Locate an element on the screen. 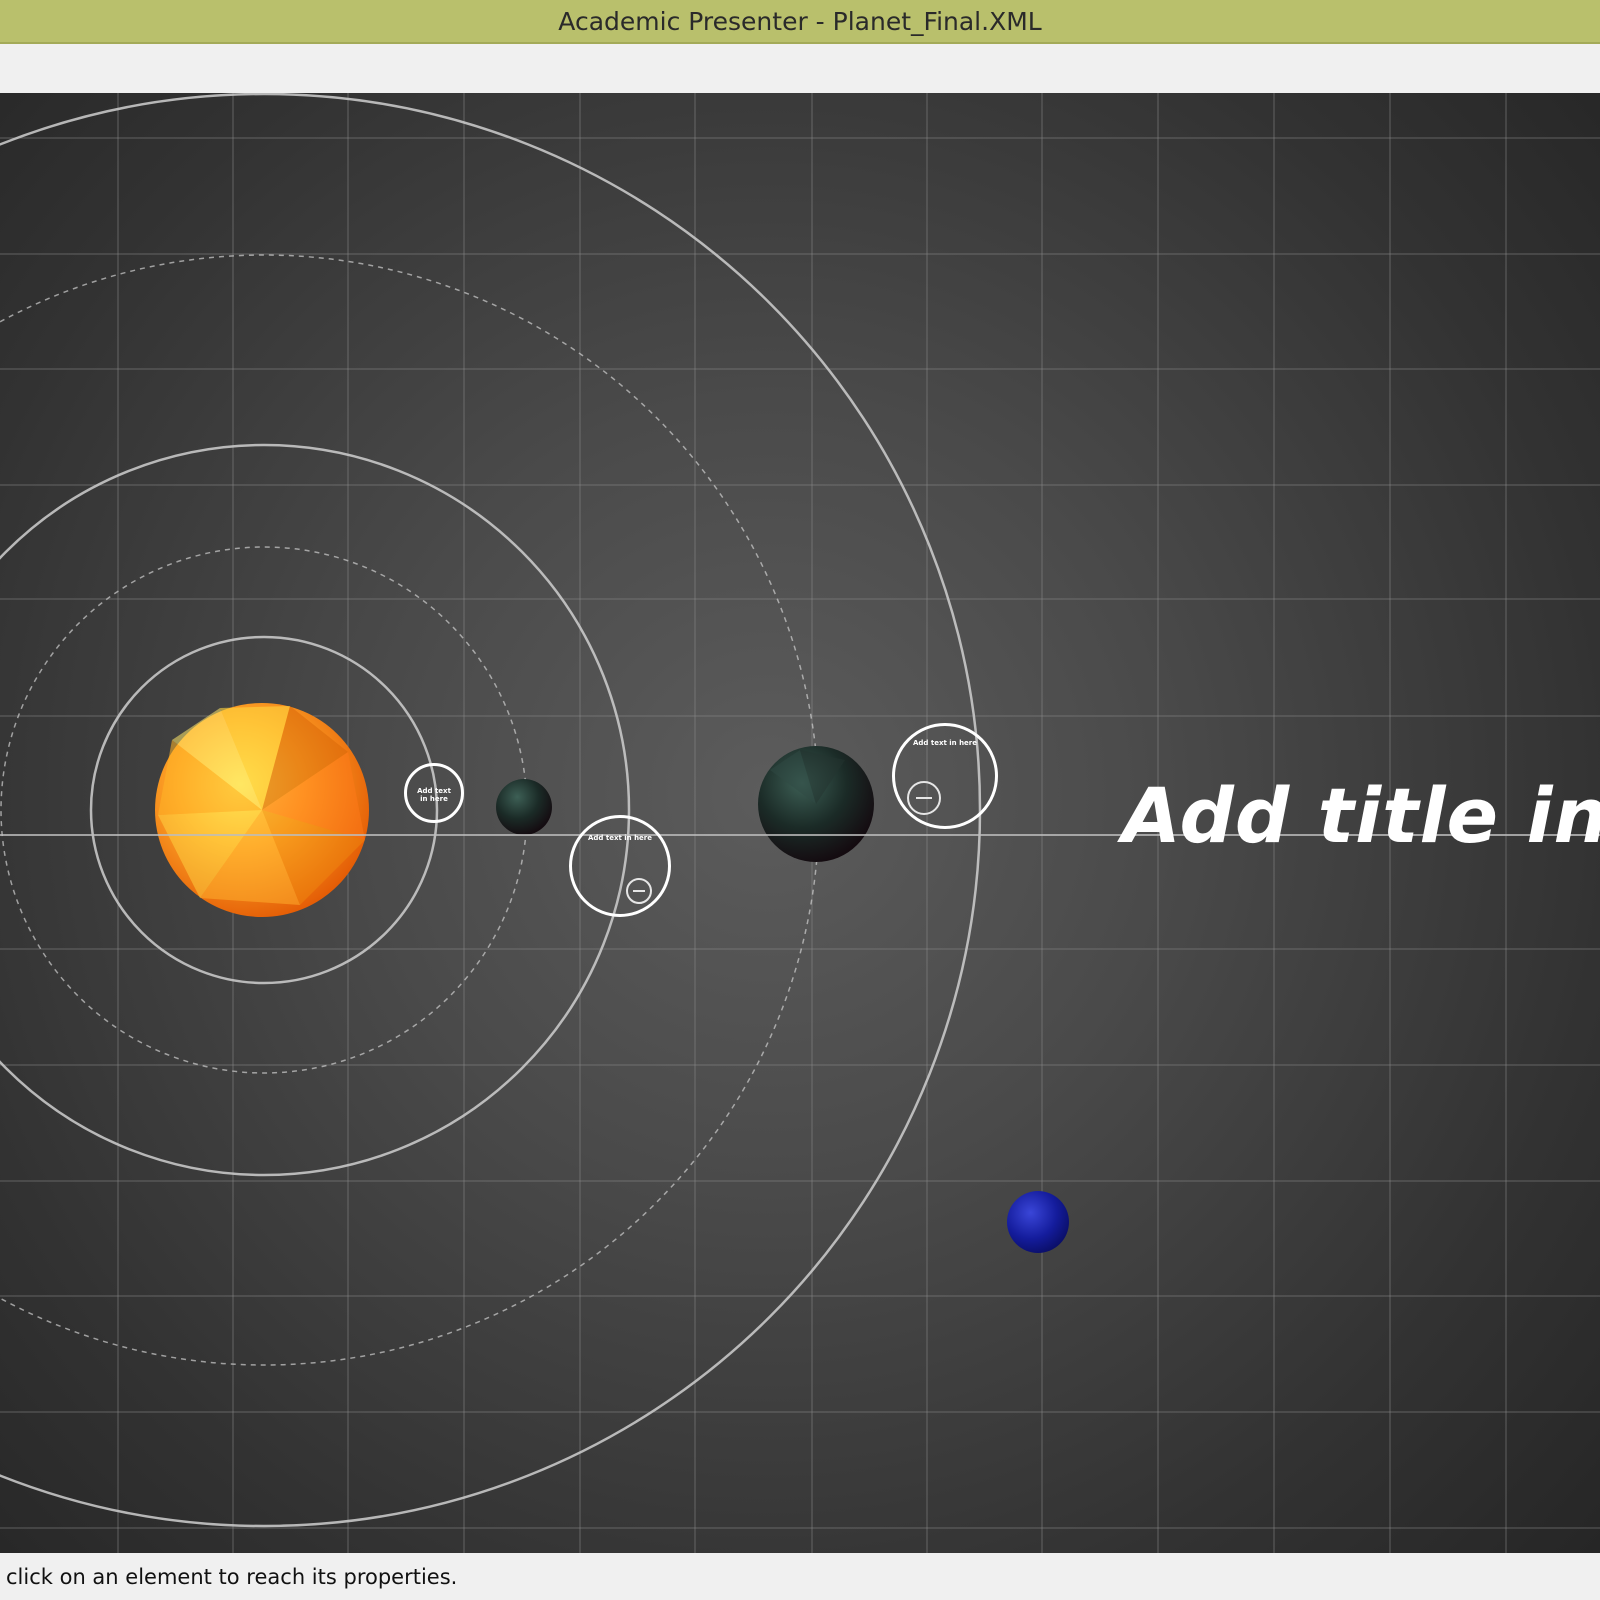 Image resolution: width=1600 pixels, height=1600 pixels. blue-planet-icon is located at coordinates (1038, 1222).